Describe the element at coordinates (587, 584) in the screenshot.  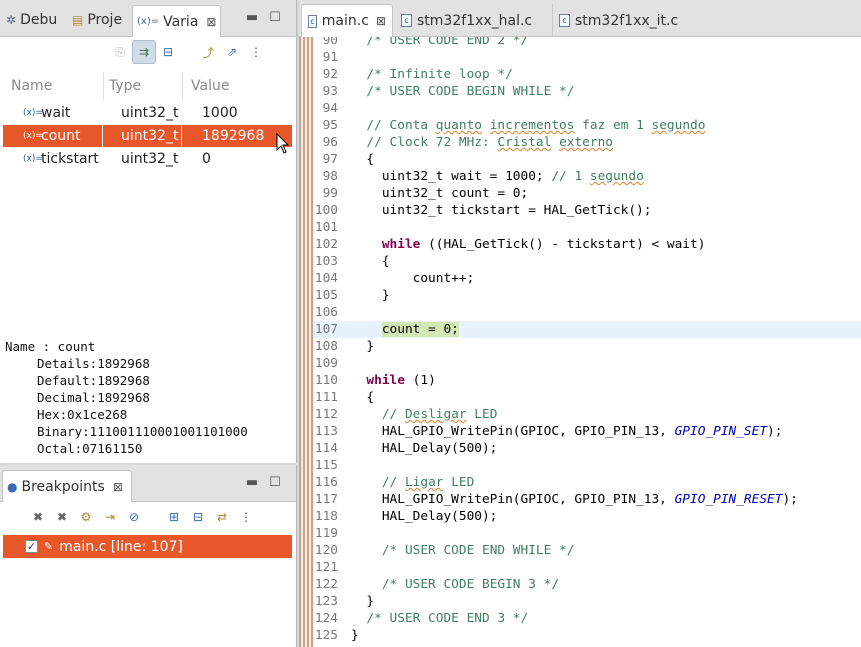
I see `code-line: 122 /* USER CODE BEGIN 3 */` at that location.